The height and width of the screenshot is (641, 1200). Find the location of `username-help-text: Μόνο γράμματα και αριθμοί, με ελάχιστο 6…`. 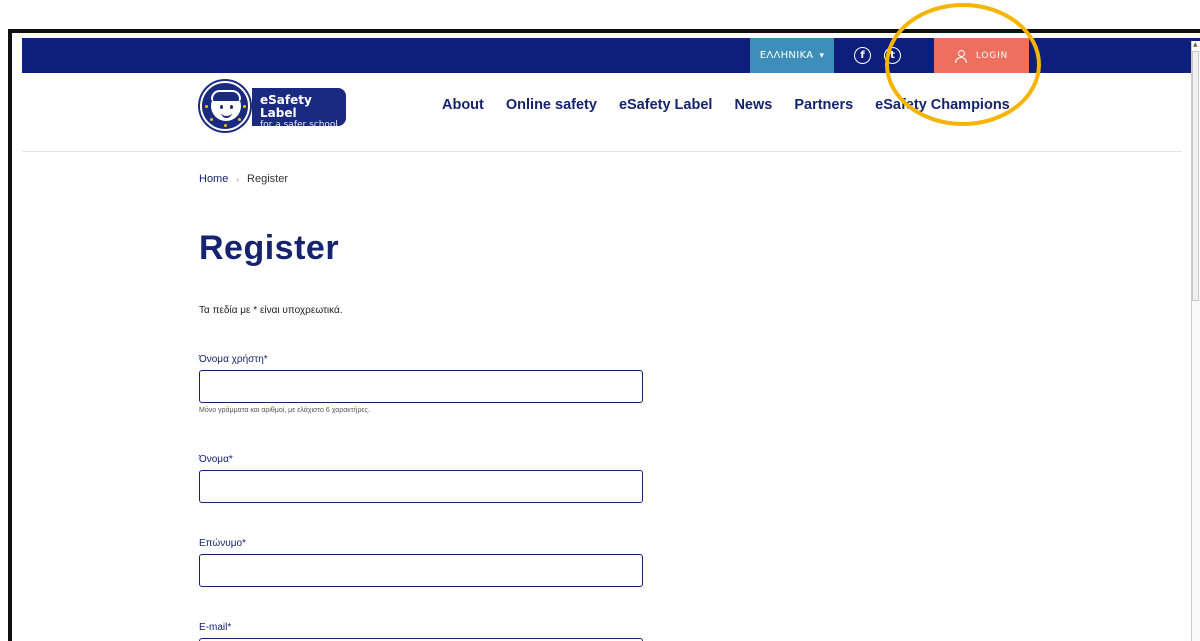

username-help-text: Μόνο γράμματα και αριθμοί, με ελάχιστο 6… is located at coordinates (284, 410).